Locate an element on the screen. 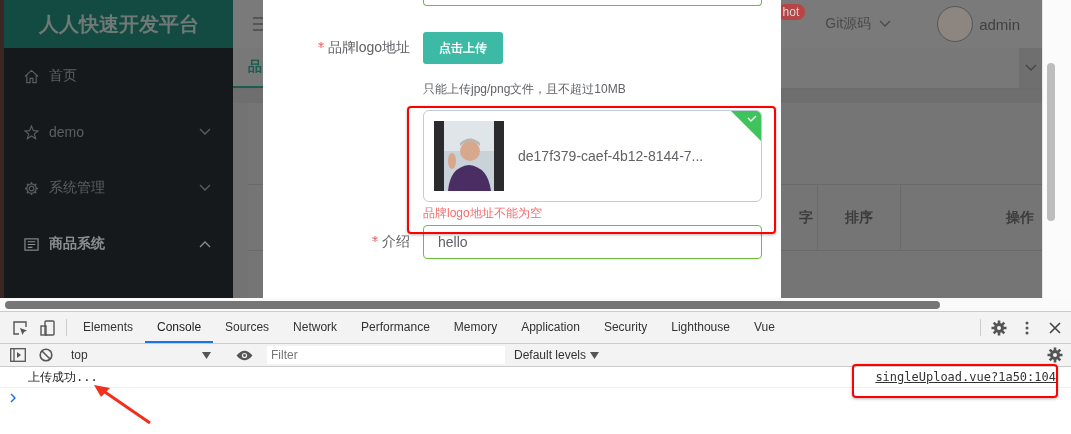 Image resolution: width=1071 pixels, height=434 pixels. levels-dropdown: Default levels is located at coordinates (557, 355).